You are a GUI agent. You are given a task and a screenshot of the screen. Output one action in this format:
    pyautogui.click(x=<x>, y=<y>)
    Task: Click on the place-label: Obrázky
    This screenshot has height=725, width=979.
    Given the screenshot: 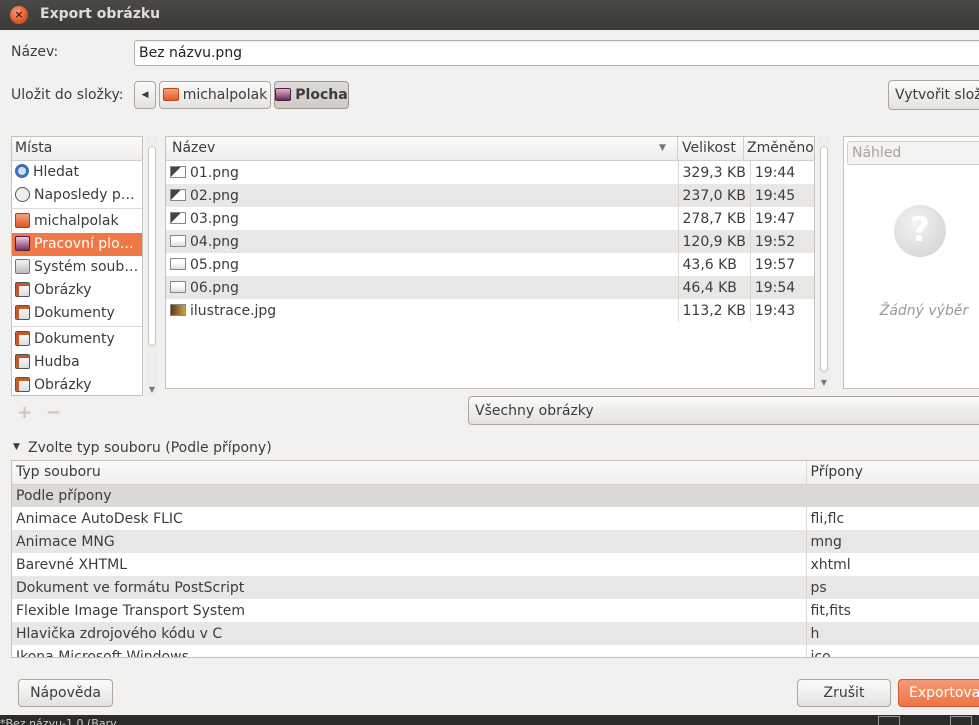 What is the action you would take?
    pyautogui.click(x=63, y=385)
    